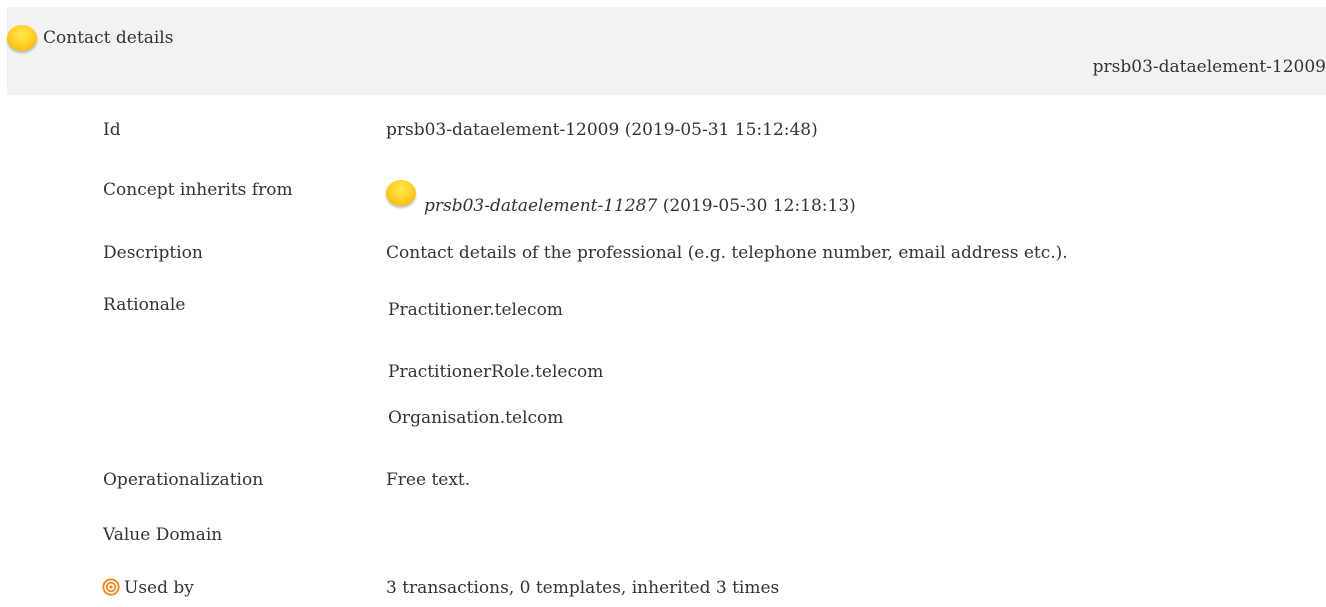 Image resolution: width=1326 pixels, height=607 pixels. What do you see at coordinates (476, 418) in the screenshot?
I see `rationale-line-3: Organisation.telcom` at bounding box center [476, 418].